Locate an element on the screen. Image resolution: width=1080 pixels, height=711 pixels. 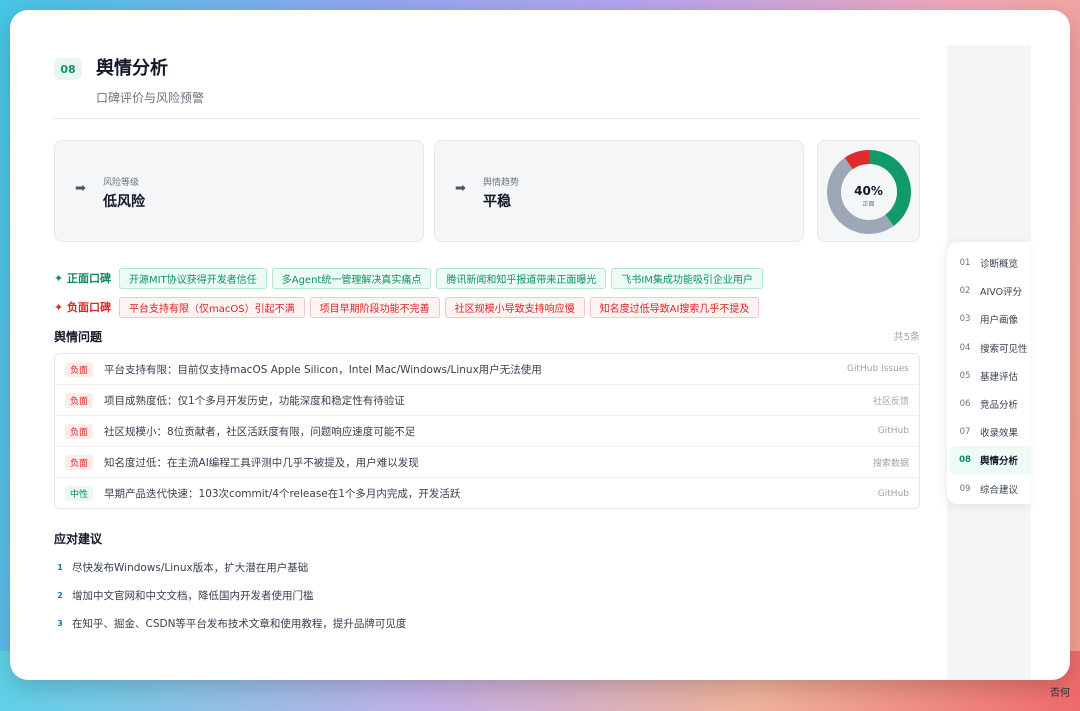
toc-item-user-persona: 03 用户画像 is located at coordinates (990, 319).